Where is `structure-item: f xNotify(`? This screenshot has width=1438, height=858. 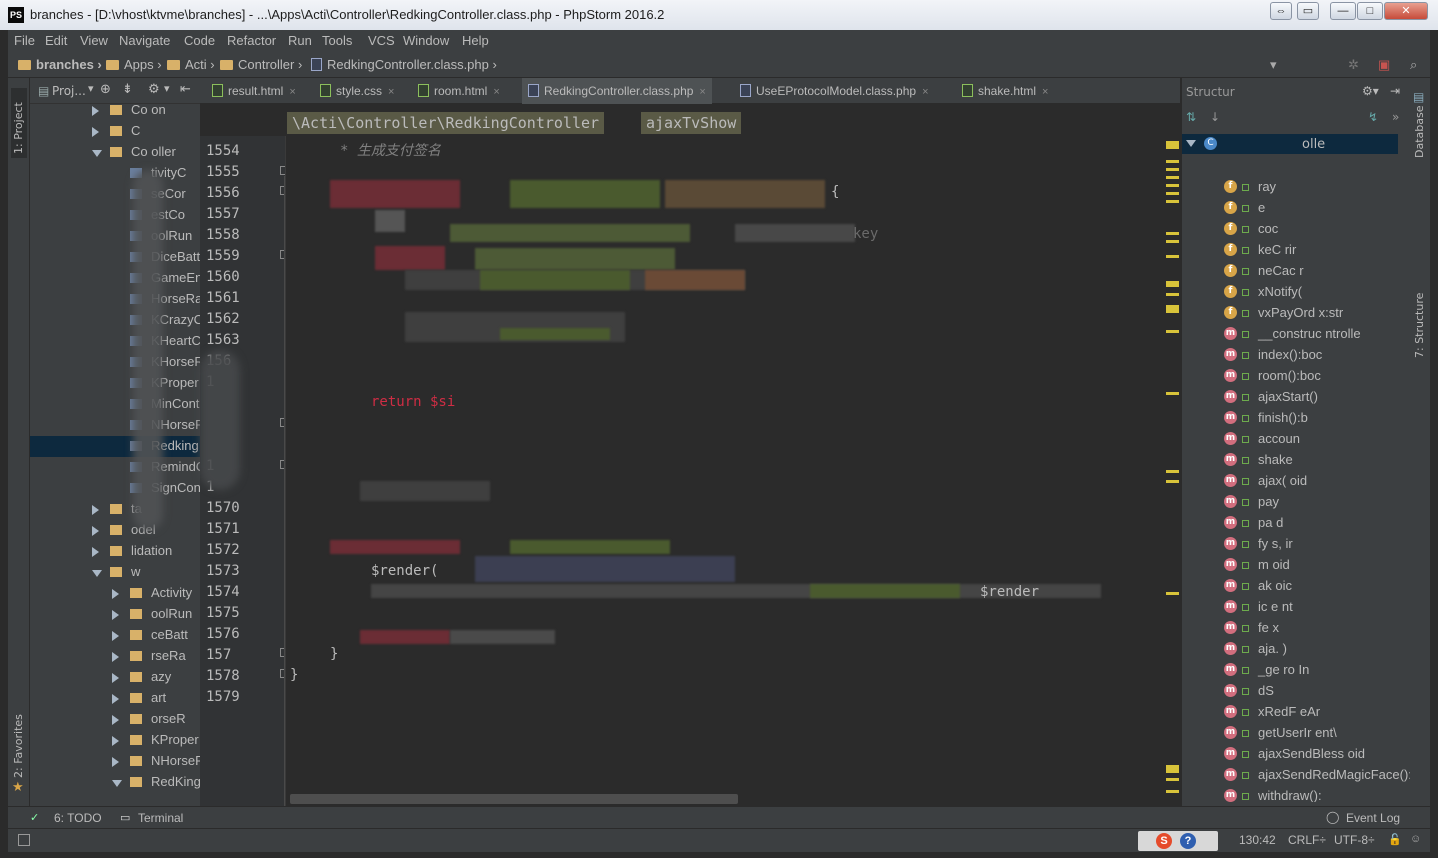 structure-item: f xNotify( is located at coordinates (1296, 292).